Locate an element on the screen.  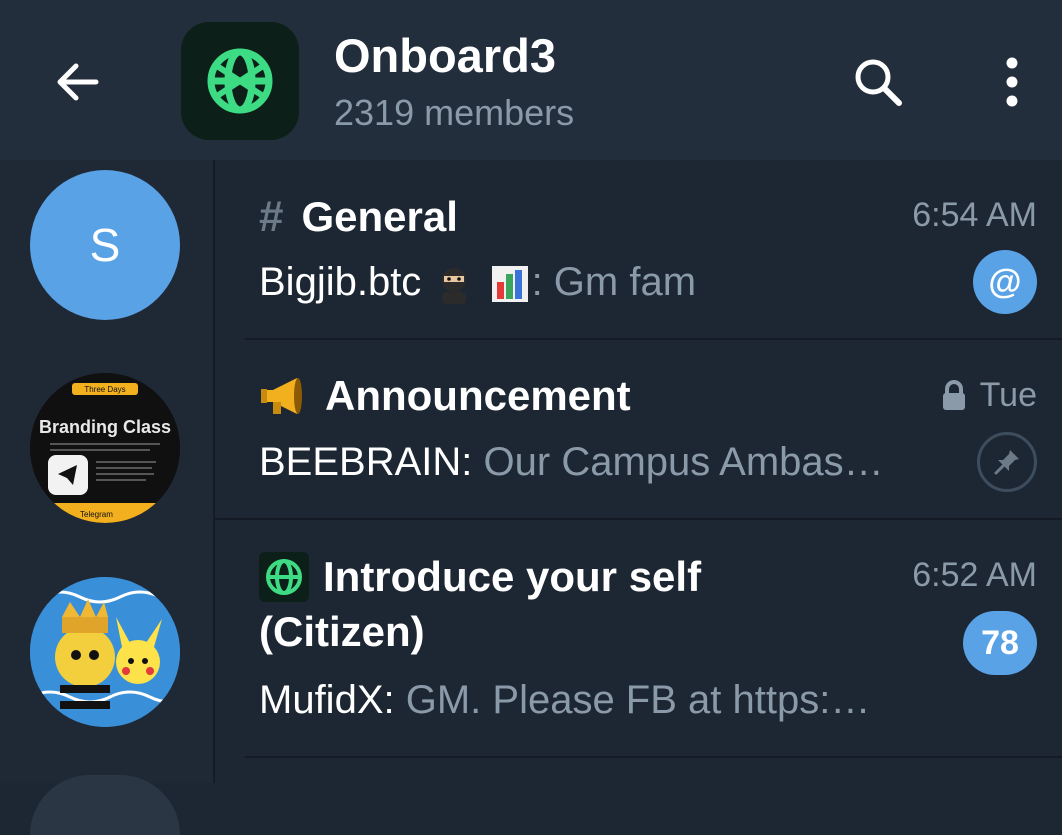
bee-pikachu-image is located at coordinates (105, 652).